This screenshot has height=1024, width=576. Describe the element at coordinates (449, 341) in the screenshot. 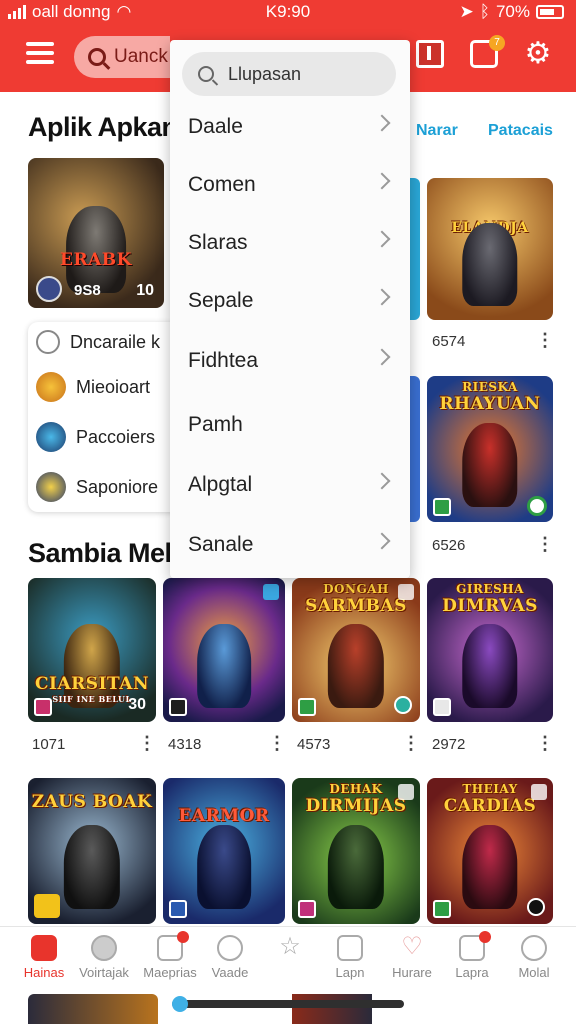

I see `game-count: 6574` at that location.